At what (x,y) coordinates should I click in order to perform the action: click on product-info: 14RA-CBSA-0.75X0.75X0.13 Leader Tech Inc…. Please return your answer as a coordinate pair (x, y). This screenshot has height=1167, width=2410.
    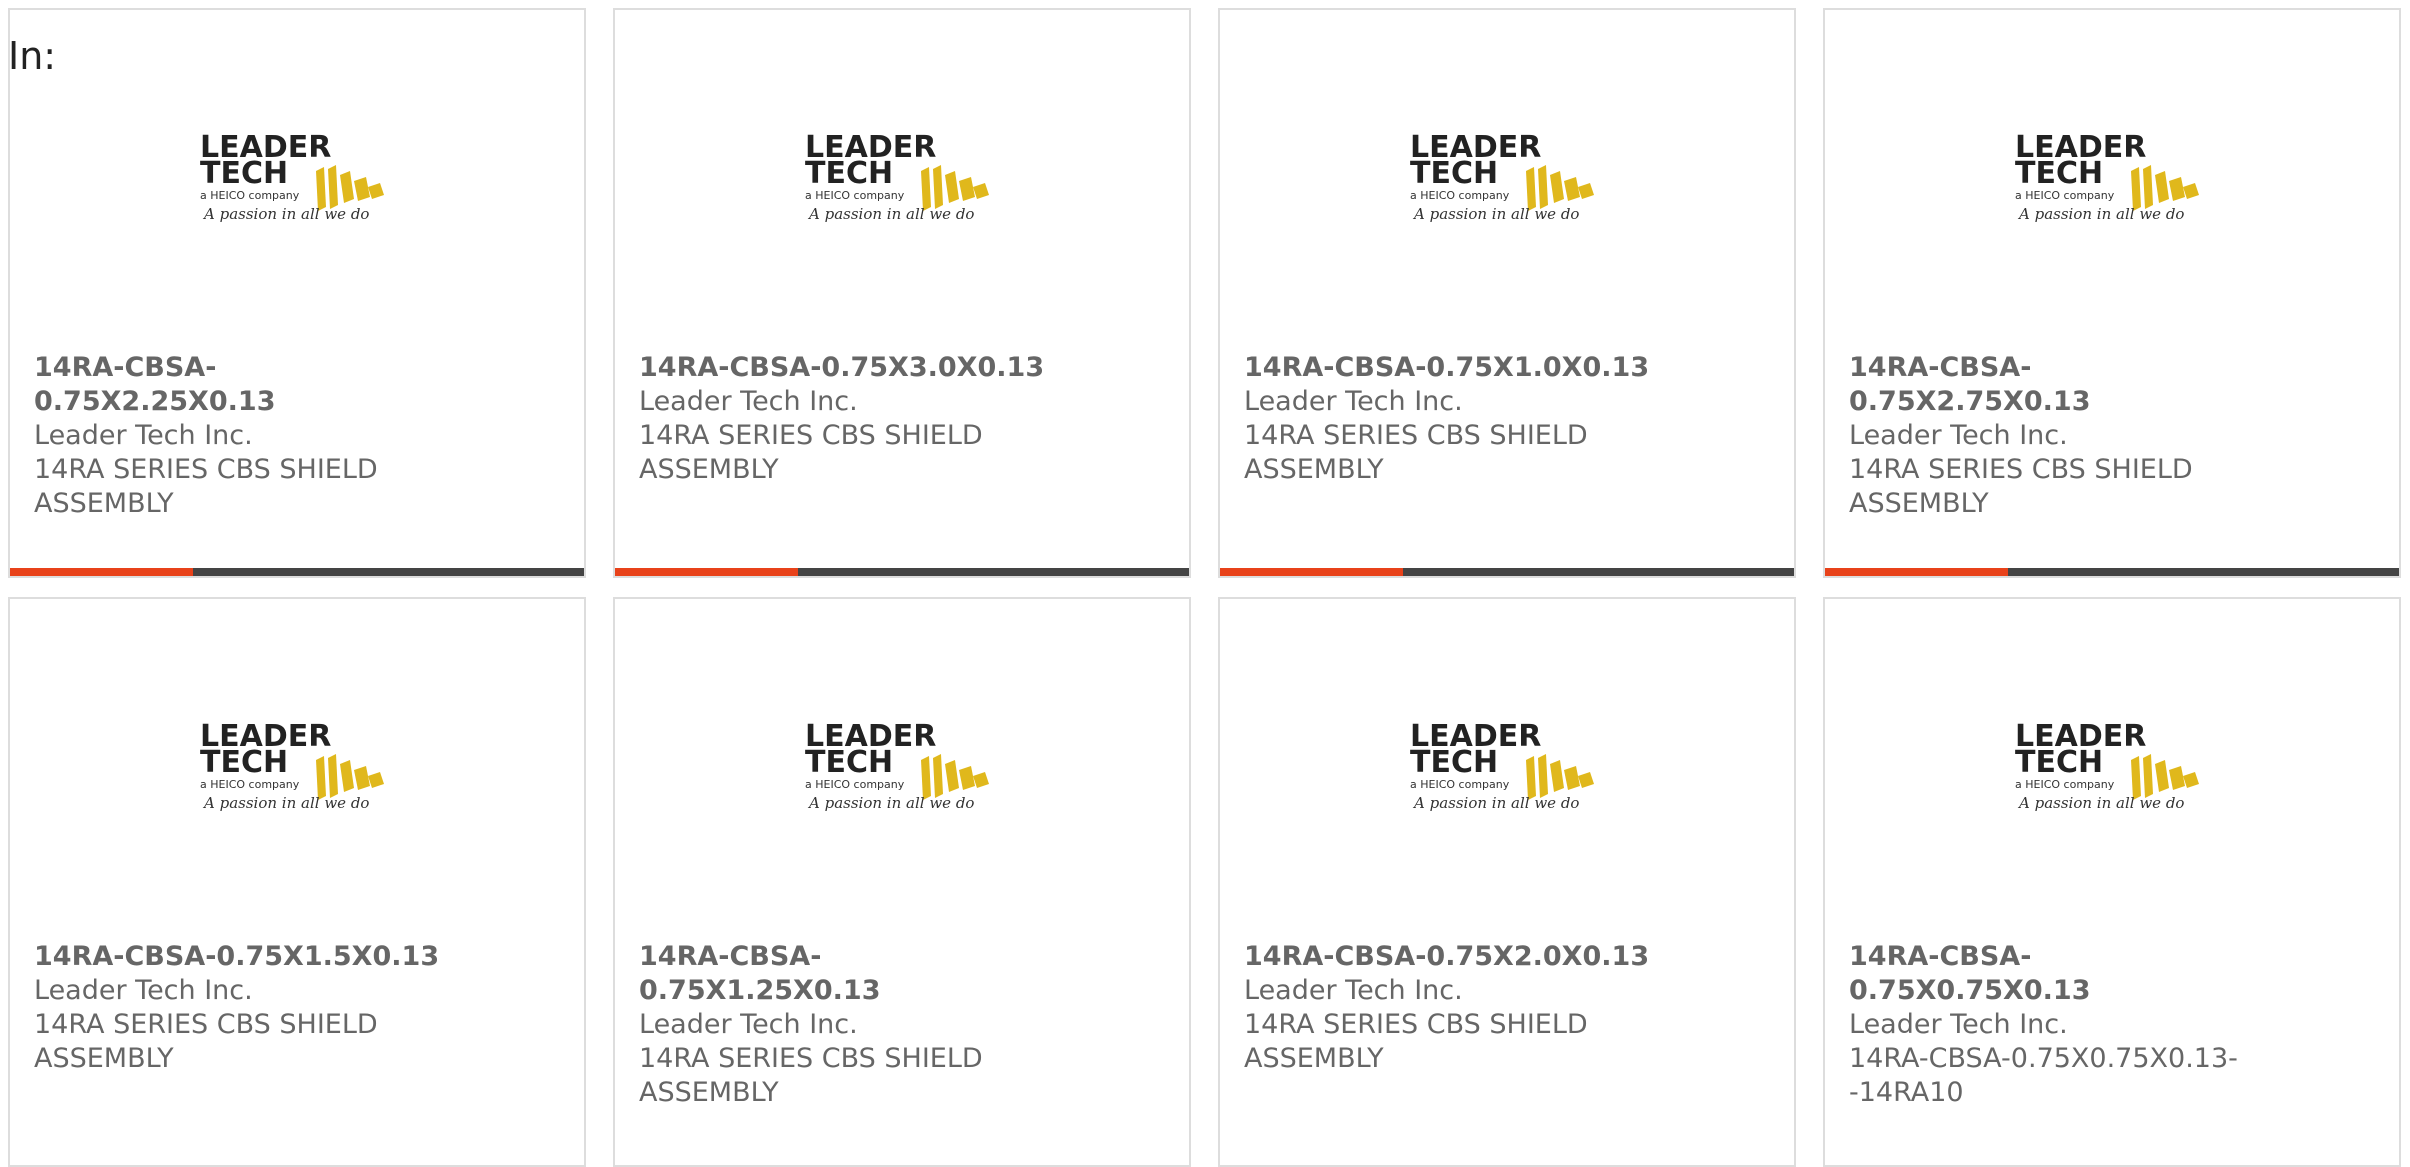
    Looking at the image, I should click on (2059, 1025).